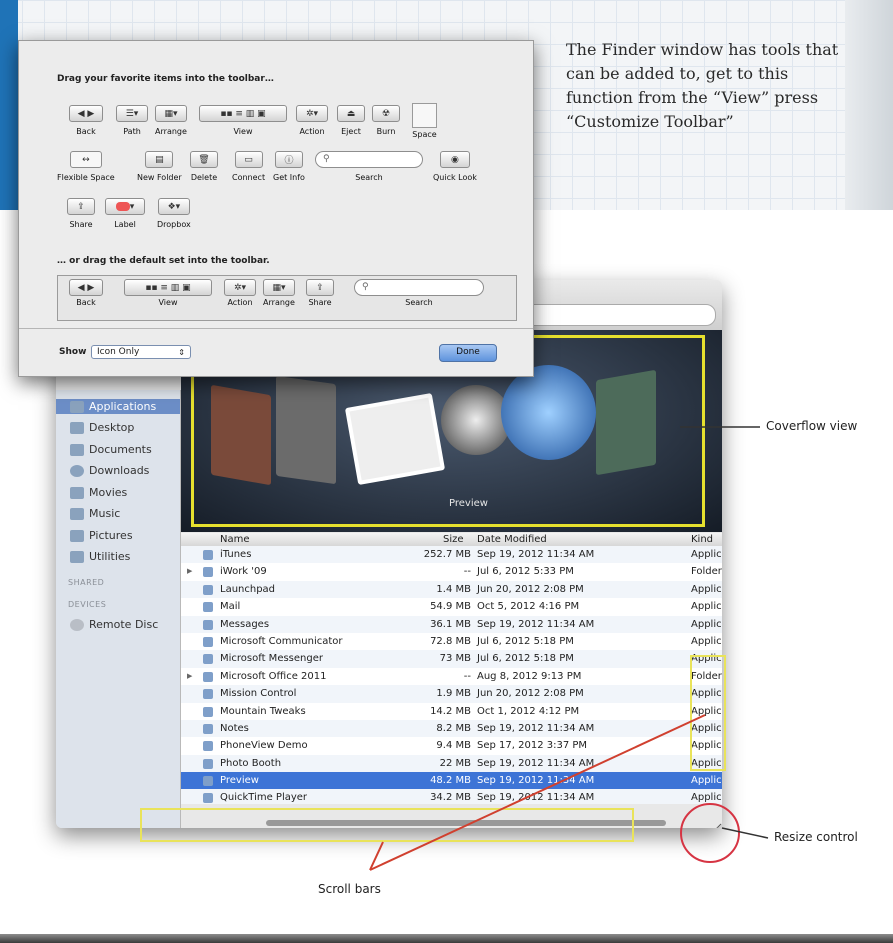 This screenshot has width=893, height=943. Describe the element at coordinates (77, 449) in the screenshot. I see `documents-icon` at that location.